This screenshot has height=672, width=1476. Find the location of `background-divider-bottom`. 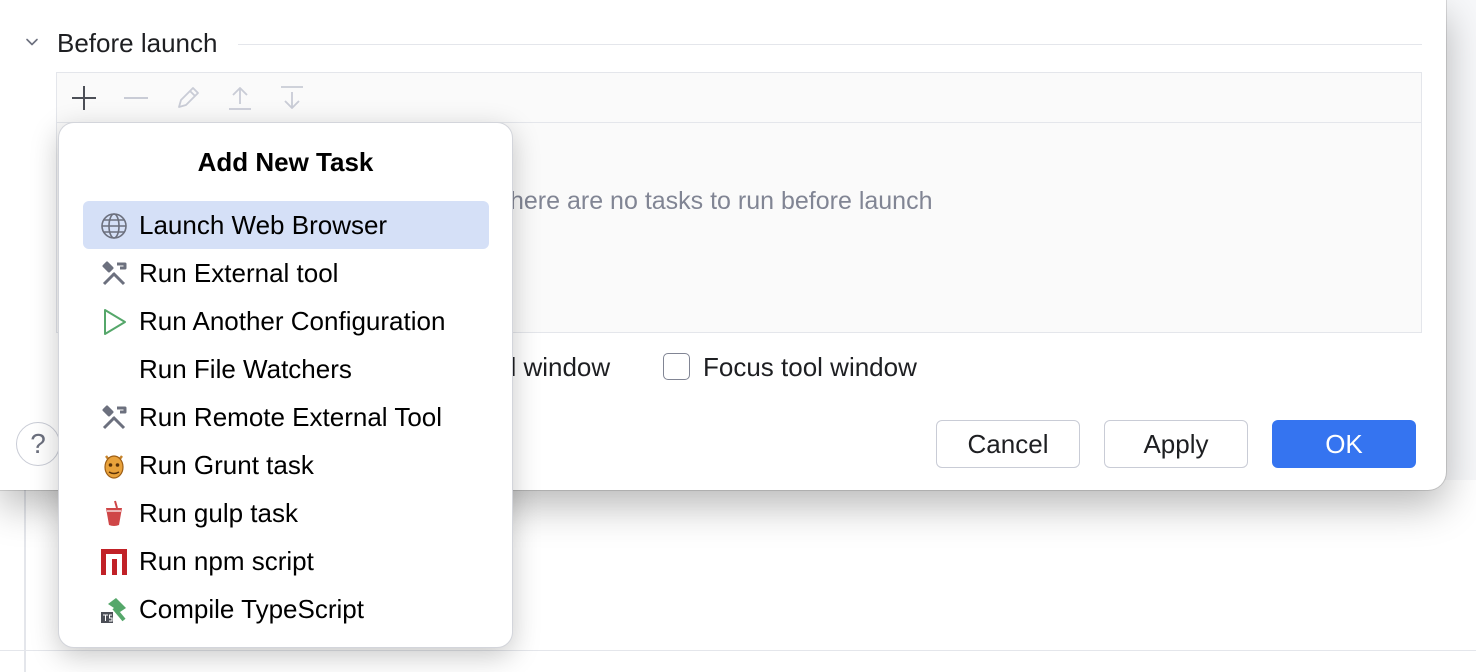

background-divider-bottom is located at coordinates (738, 650).